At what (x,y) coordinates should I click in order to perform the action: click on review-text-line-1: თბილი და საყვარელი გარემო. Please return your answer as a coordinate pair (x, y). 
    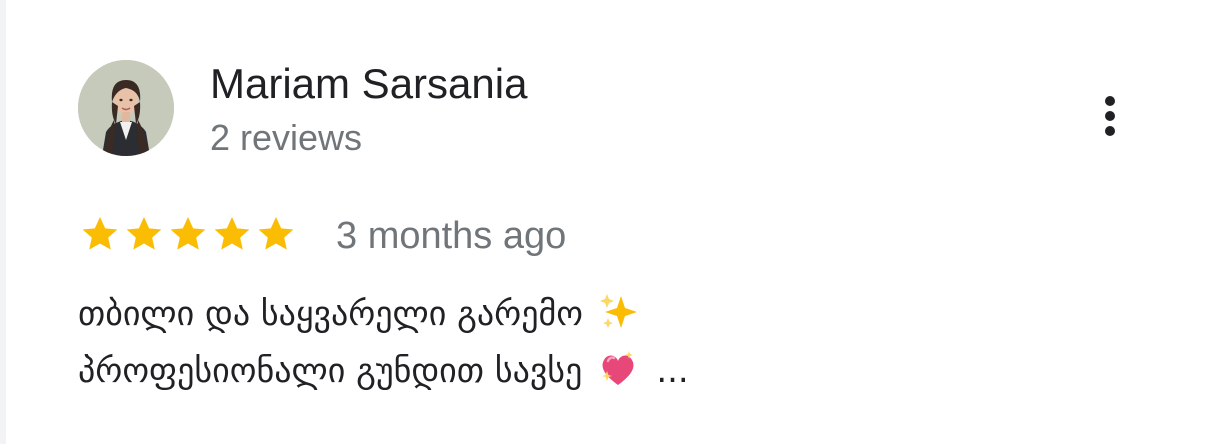
    Looking at the image, I should click on (568, 314).